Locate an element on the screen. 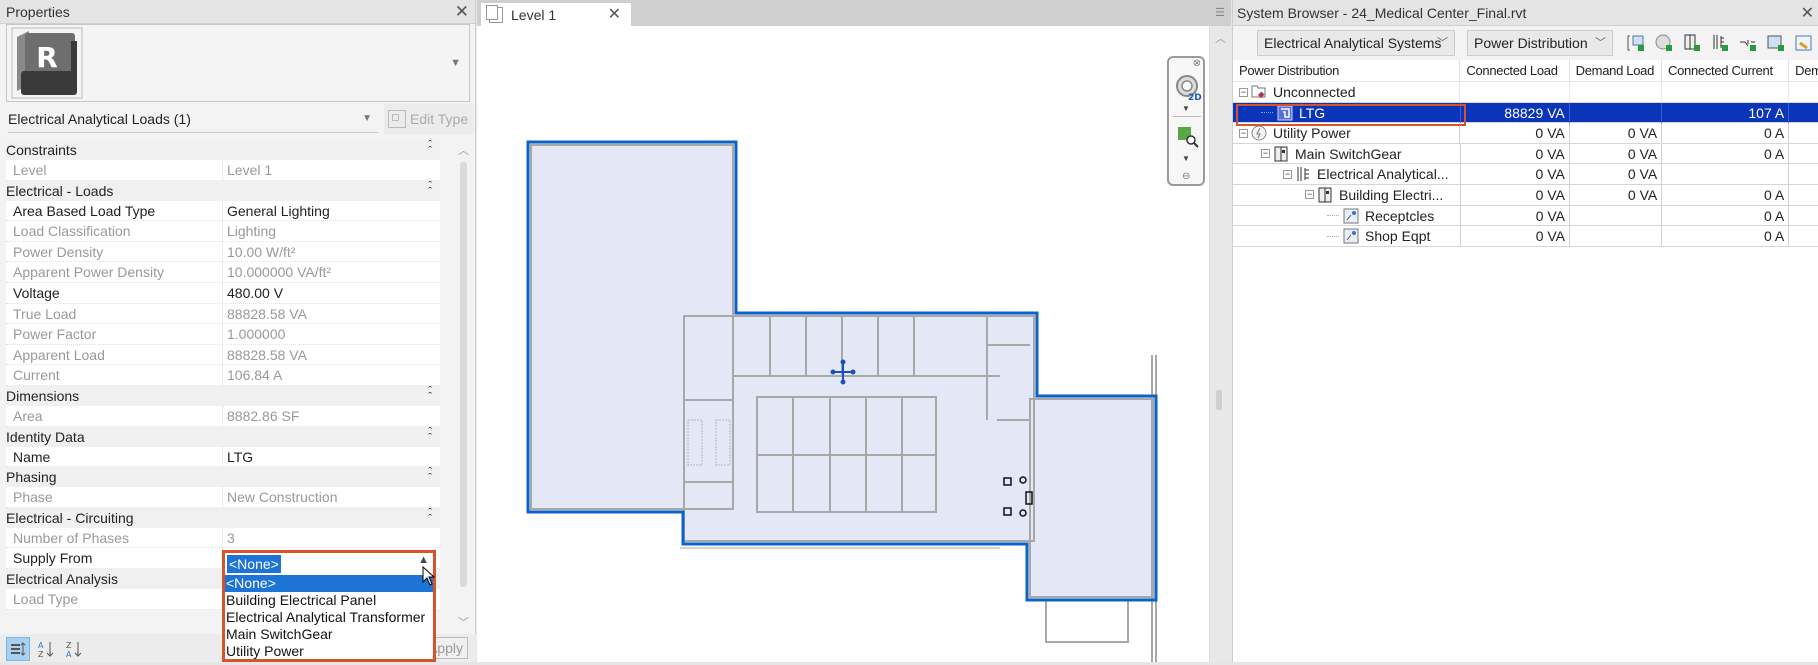  edit-type-button: Edit Type is located at coordinates (429, 119).